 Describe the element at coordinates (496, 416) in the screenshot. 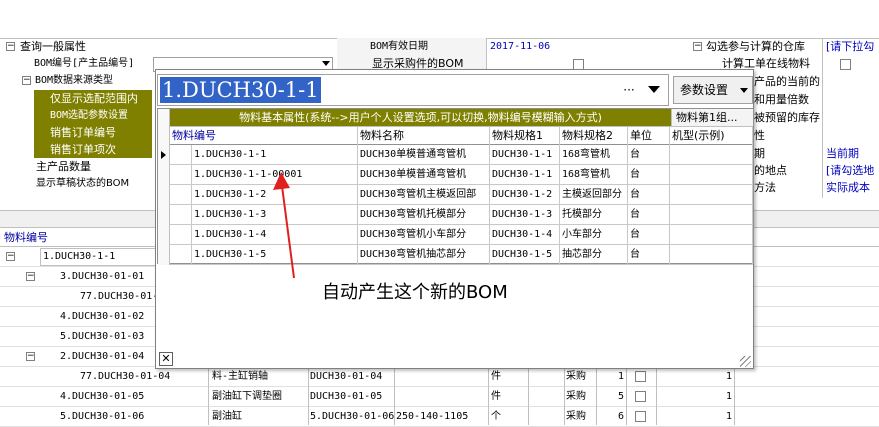

I see `tree-row-unit: 个` at that location.